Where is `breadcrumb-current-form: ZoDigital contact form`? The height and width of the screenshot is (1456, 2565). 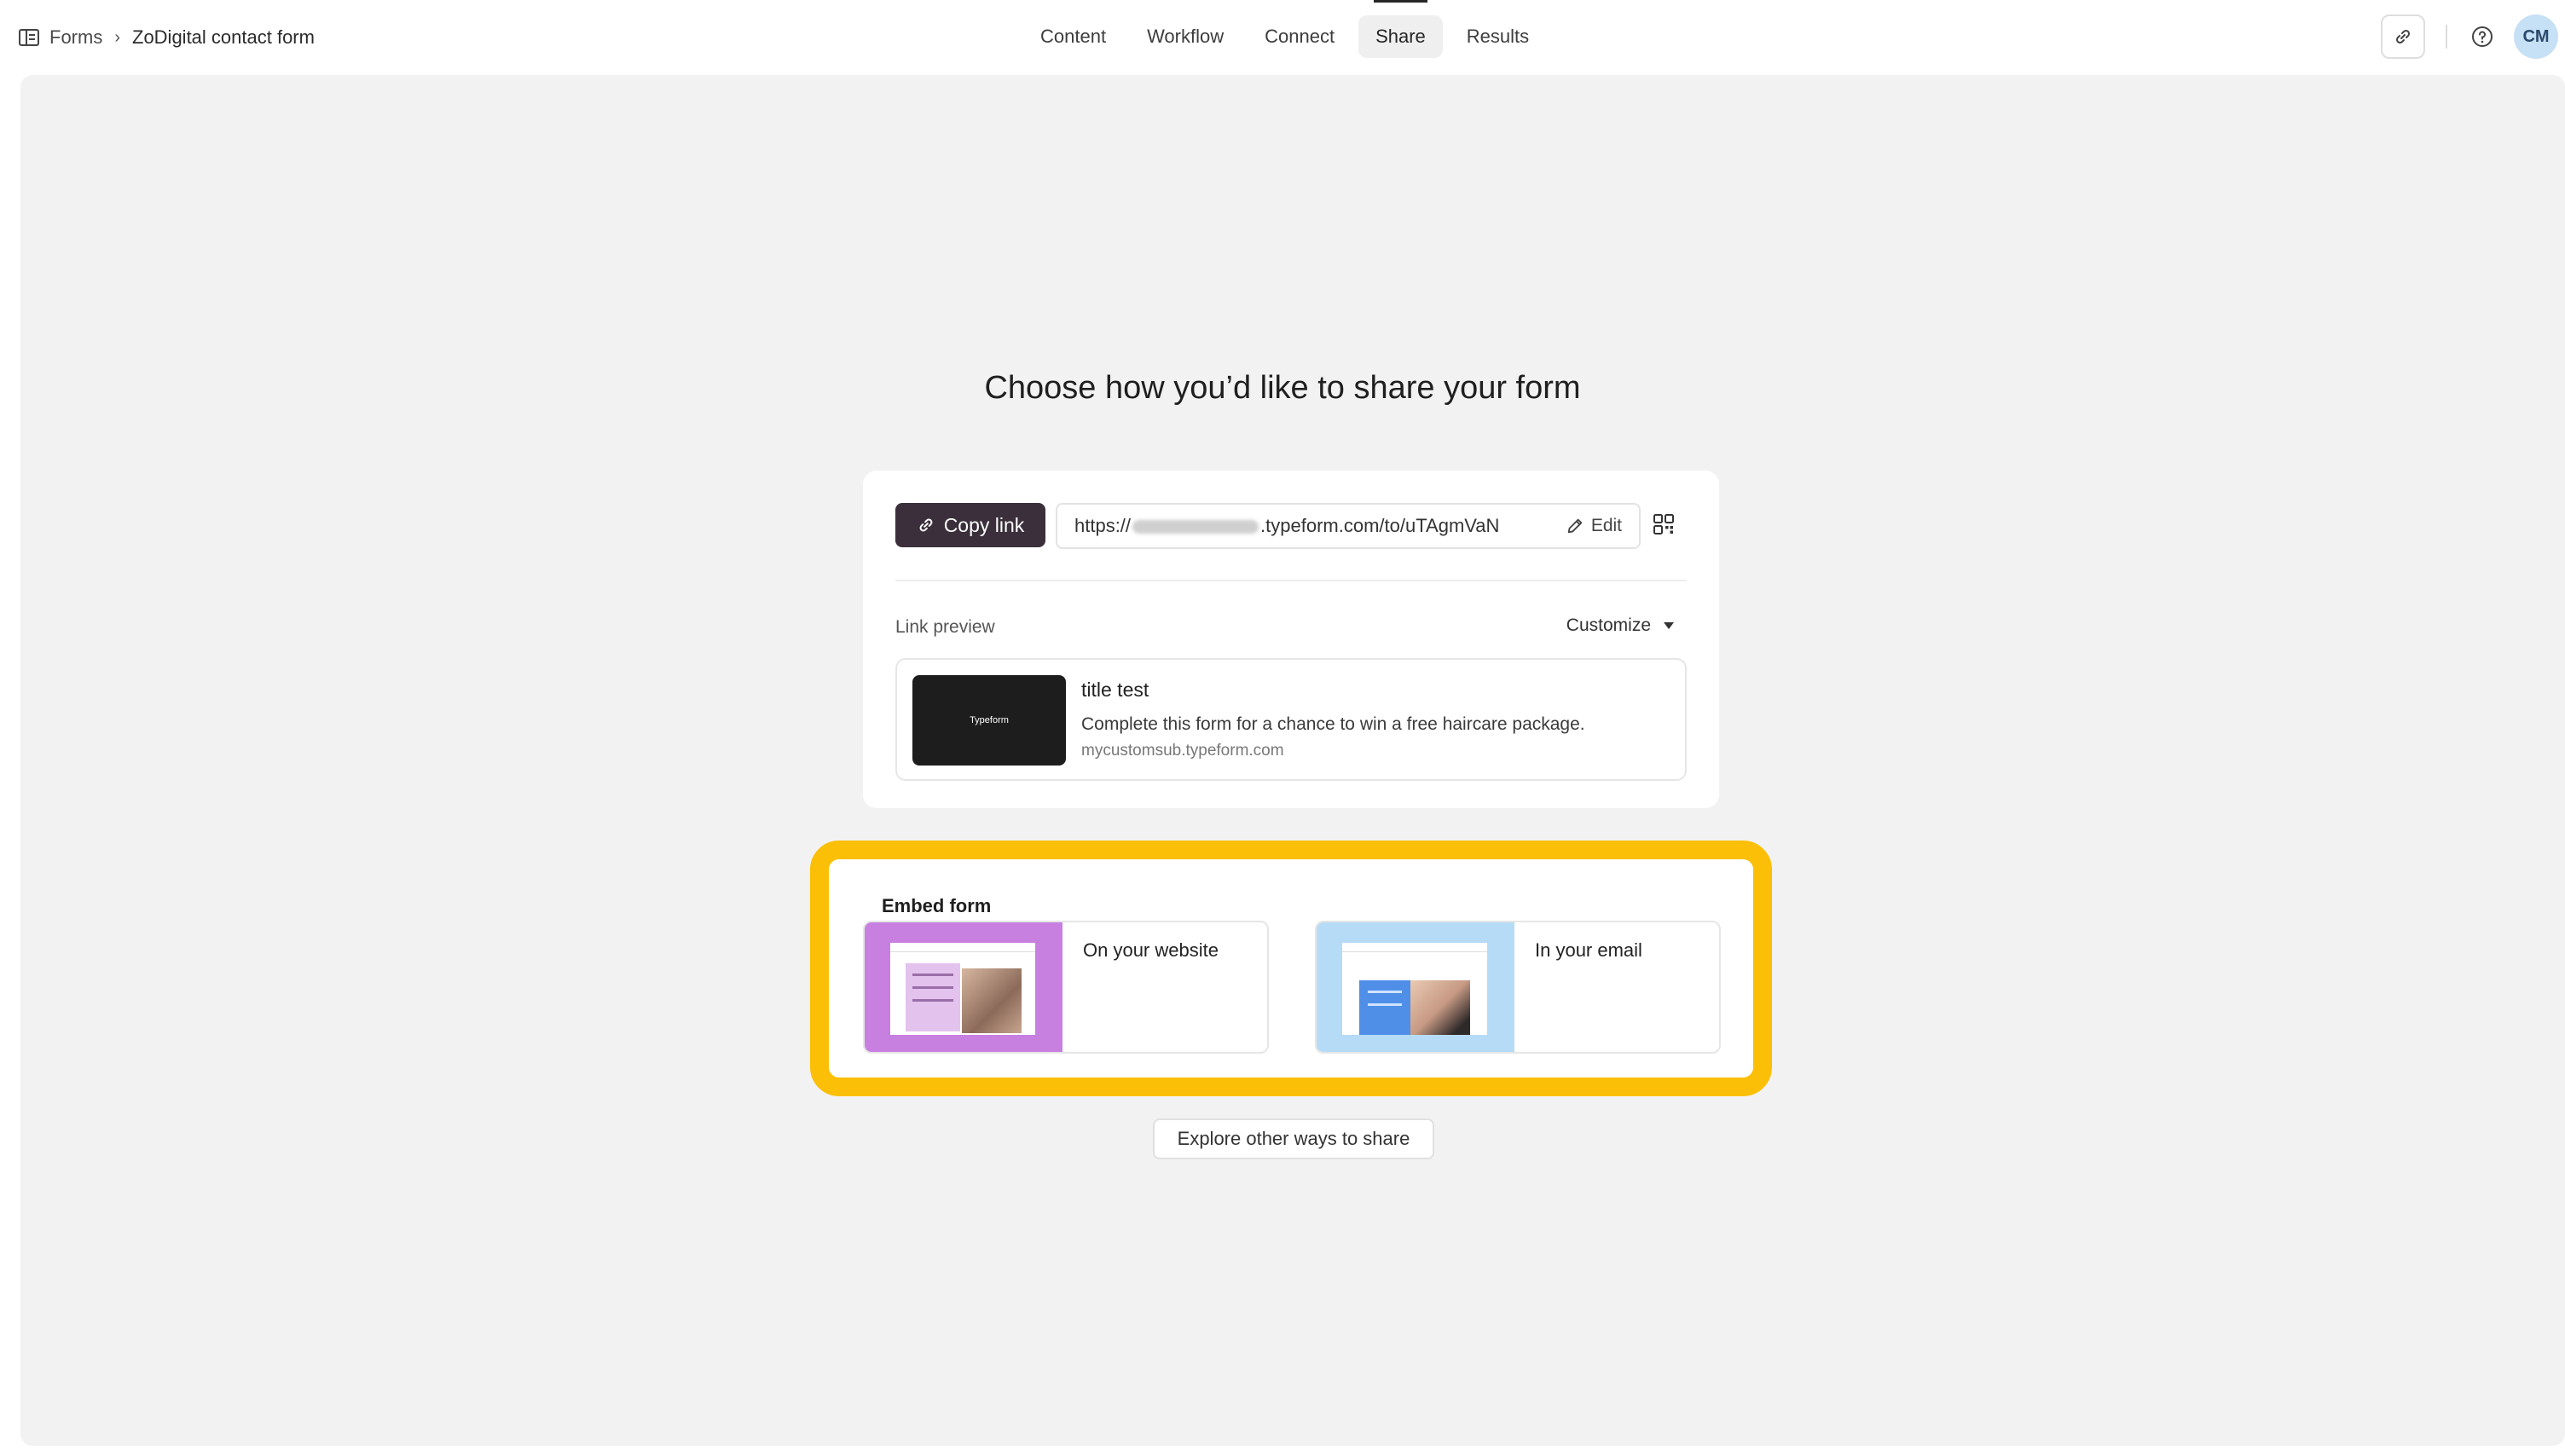 breadcrumb-current-form: ZoDigital contact form is located at coordinates (223, 37).